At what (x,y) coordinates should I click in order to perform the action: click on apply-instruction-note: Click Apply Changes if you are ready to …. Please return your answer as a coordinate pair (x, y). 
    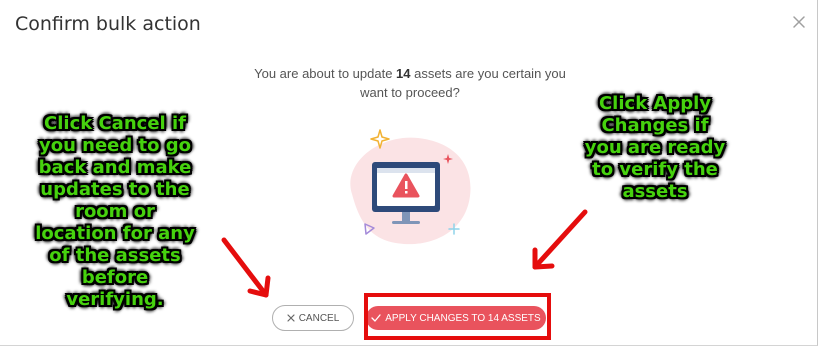
    Looking at the image, I should click on (655, 147).